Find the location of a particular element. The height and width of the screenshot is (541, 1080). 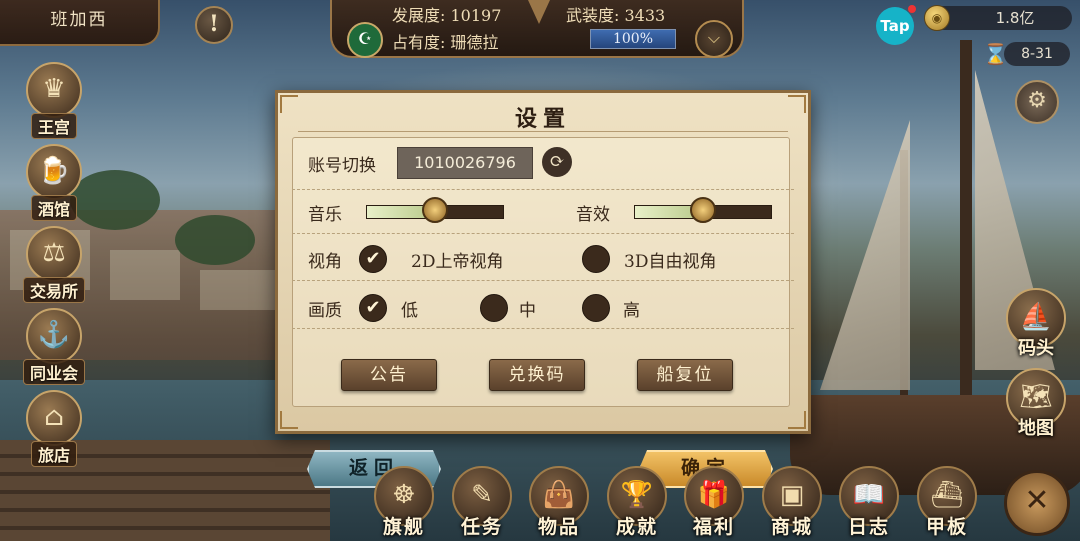

redeem-code-button: 兑换码 is located at coordinates (537, 375).